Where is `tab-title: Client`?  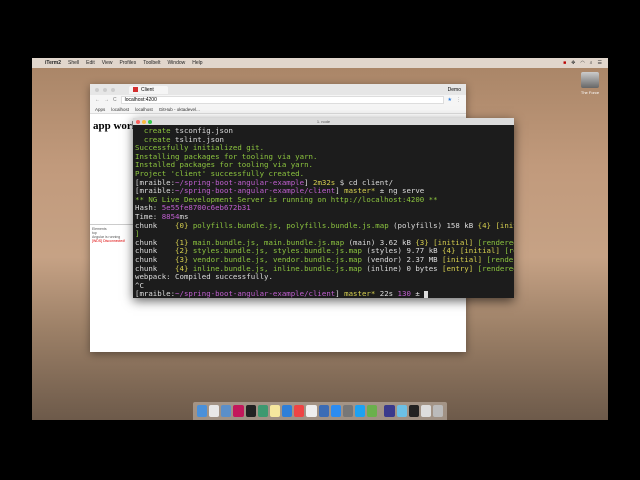 tab-title: Client is located at coordinates (147, 89).